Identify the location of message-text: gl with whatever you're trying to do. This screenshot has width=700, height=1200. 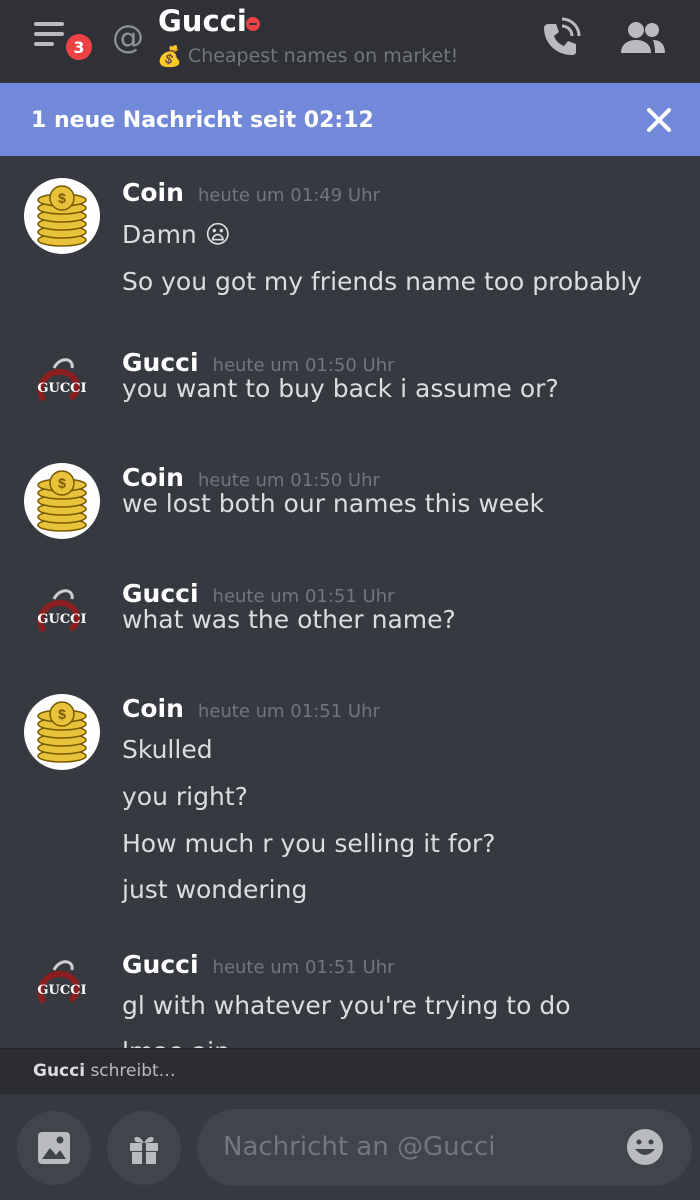
(346, 1005).